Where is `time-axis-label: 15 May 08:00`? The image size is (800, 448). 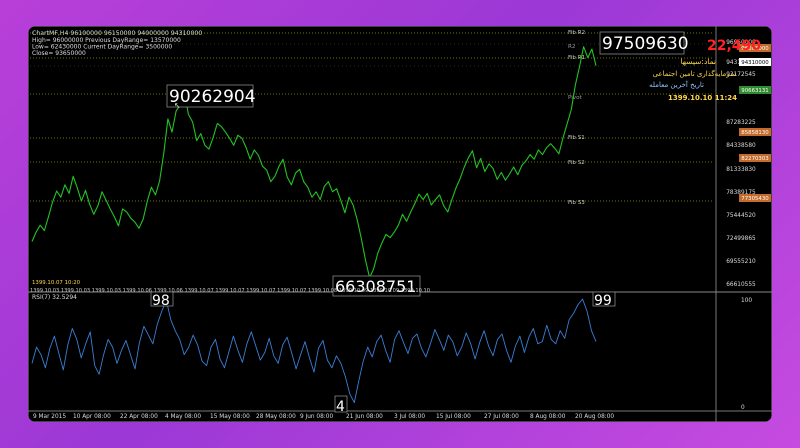
time-axis-label: 15 May 08:00 is located at coordinates (230, 417).